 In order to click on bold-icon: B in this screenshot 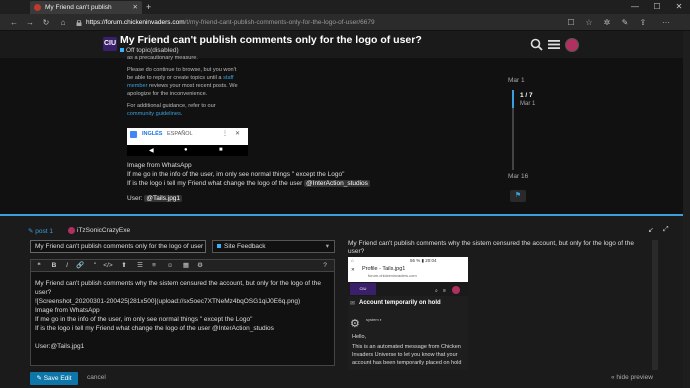, I will do `click(54, 265)`.